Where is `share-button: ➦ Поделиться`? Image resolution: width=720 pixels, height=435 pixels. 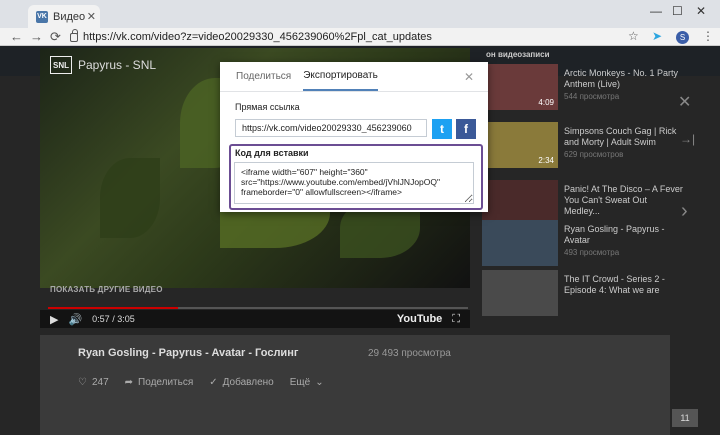
share-button: ➦ Поделиться is located at coordinates (159, 382).